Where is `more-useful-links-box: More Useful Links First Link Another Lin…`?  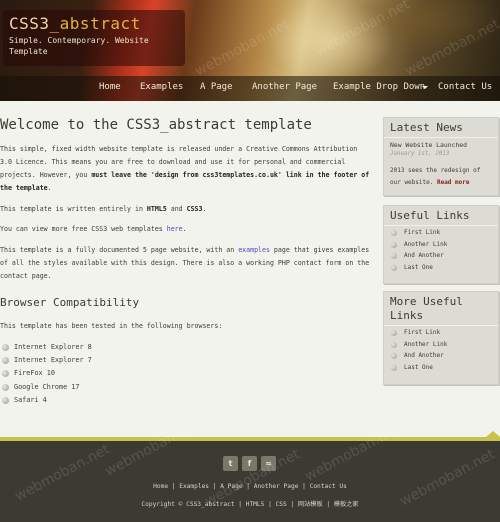 more-useful-links-box: More Useful Links First Link Another Lin… is located at coordinates (441, 338).